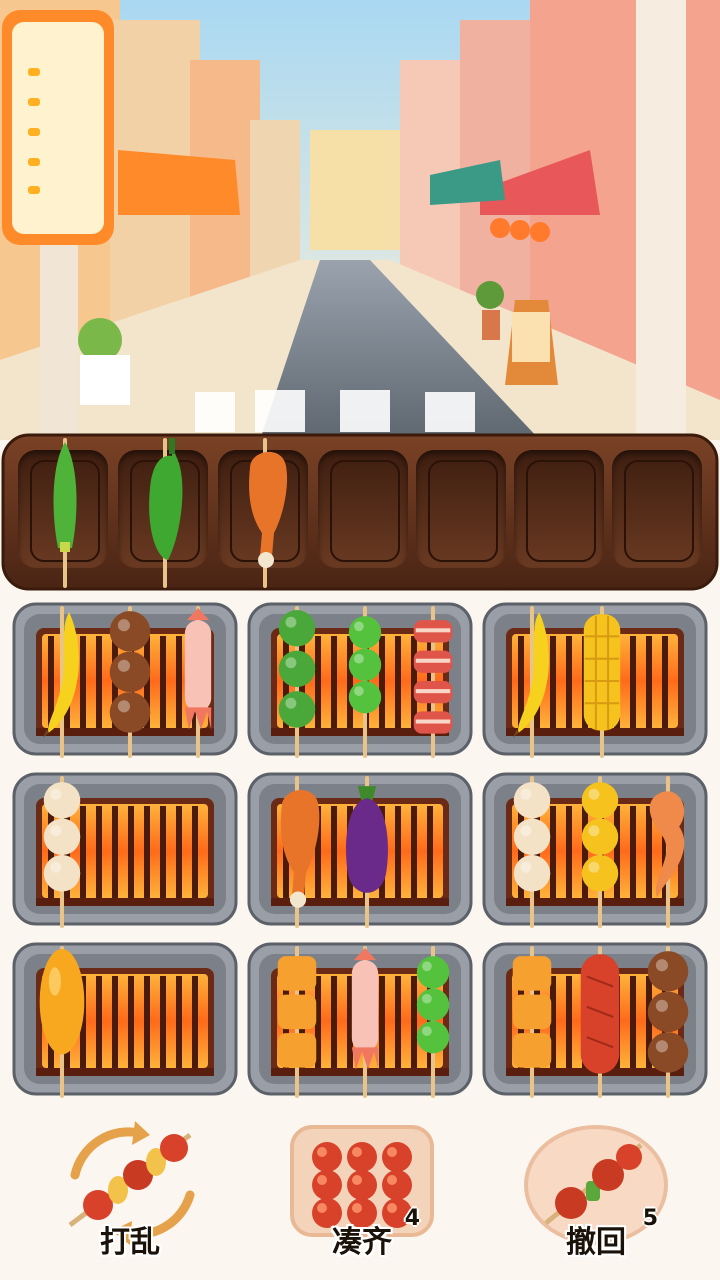 This screenshot has width=720, height=1280. I want to click on undo-count-badge: 5, so click(650, 1218).